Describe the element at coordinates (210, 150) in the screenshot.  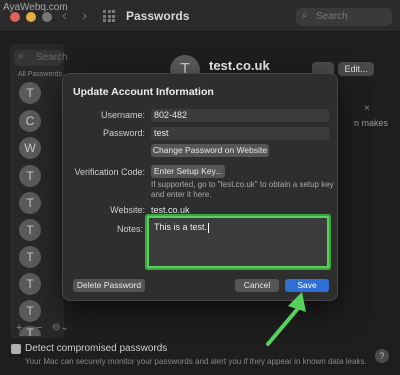
I see `change-password-button: Change Password on Website` at that location.